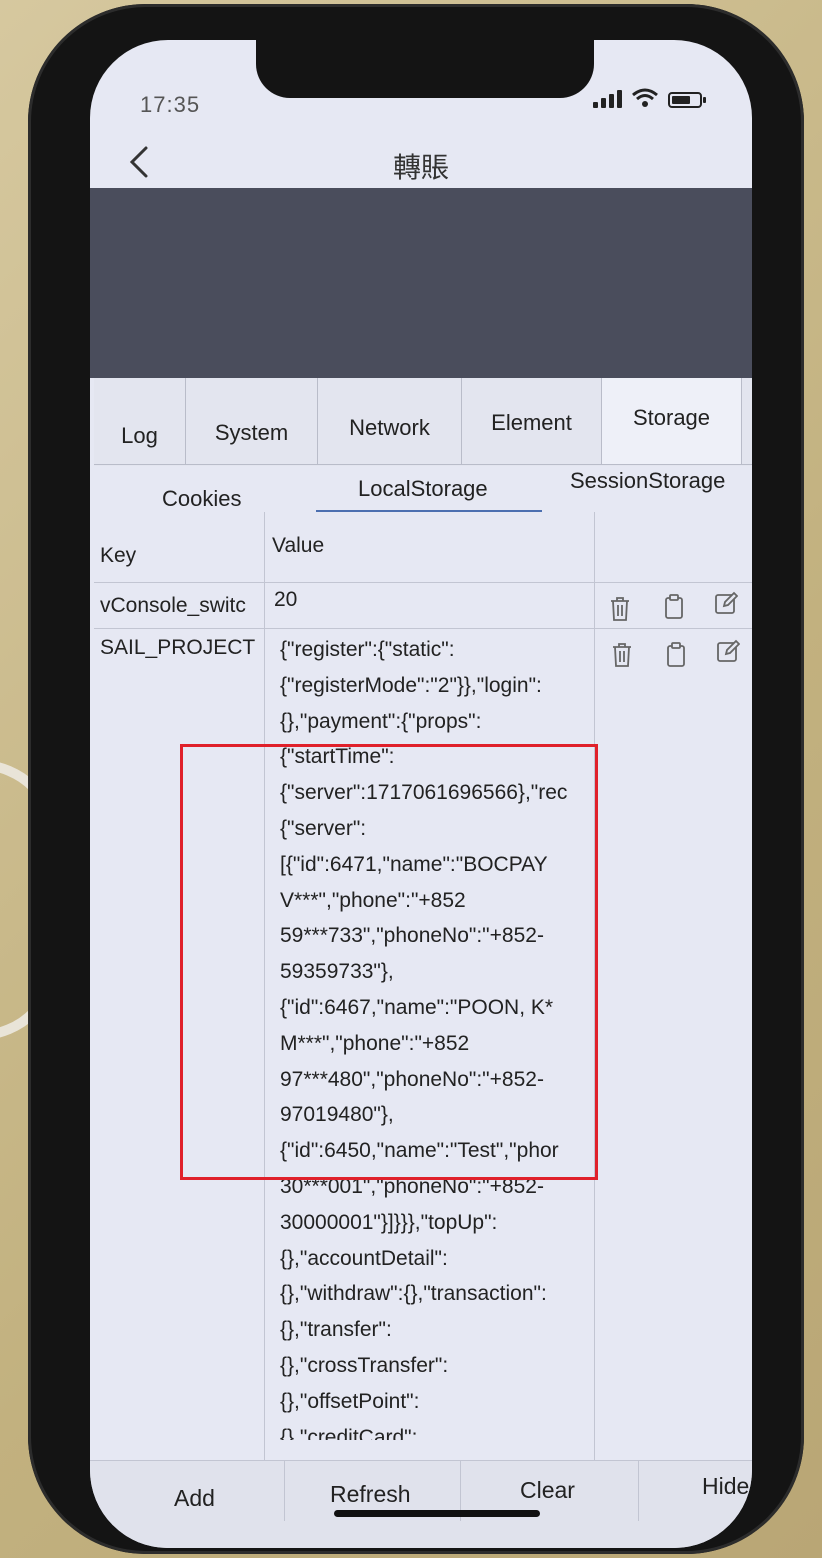 The height and width of the screenshot is (1558, 822). Describe the element at coordinates (423, 464) in the screenshot. I see `tabs-divider` at that location.